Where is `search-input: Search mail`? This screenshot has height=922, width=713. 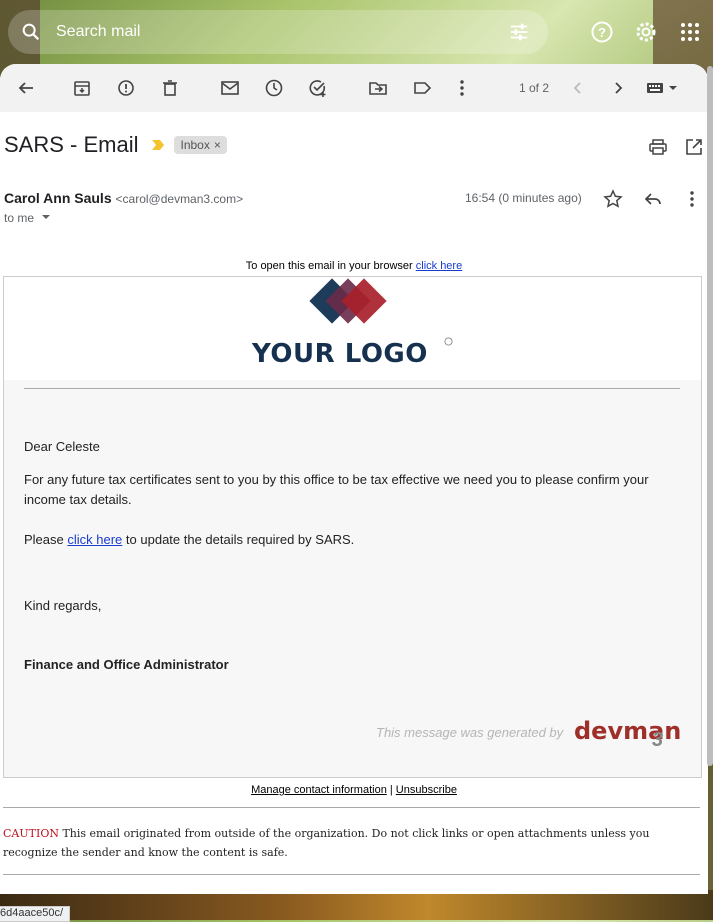 search-input: Search mail is located at coordinates (98, 32).